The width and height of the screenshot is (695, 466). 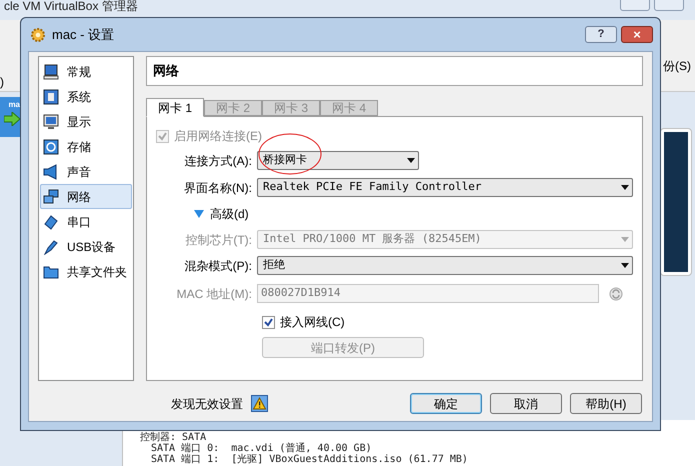 I want to click on network-icon, so click(x=51, y=196).